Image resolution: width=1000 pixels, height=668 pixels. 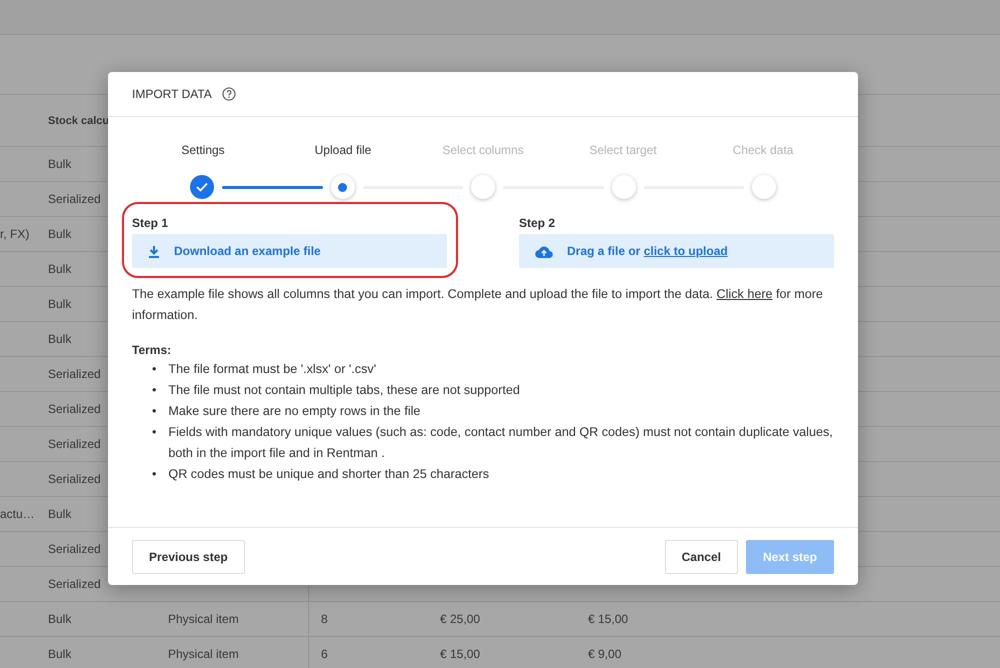 What do you see at coordinates (229, 94) in the screenshot?
I see `help-icon` at bounding box center [229, 94].